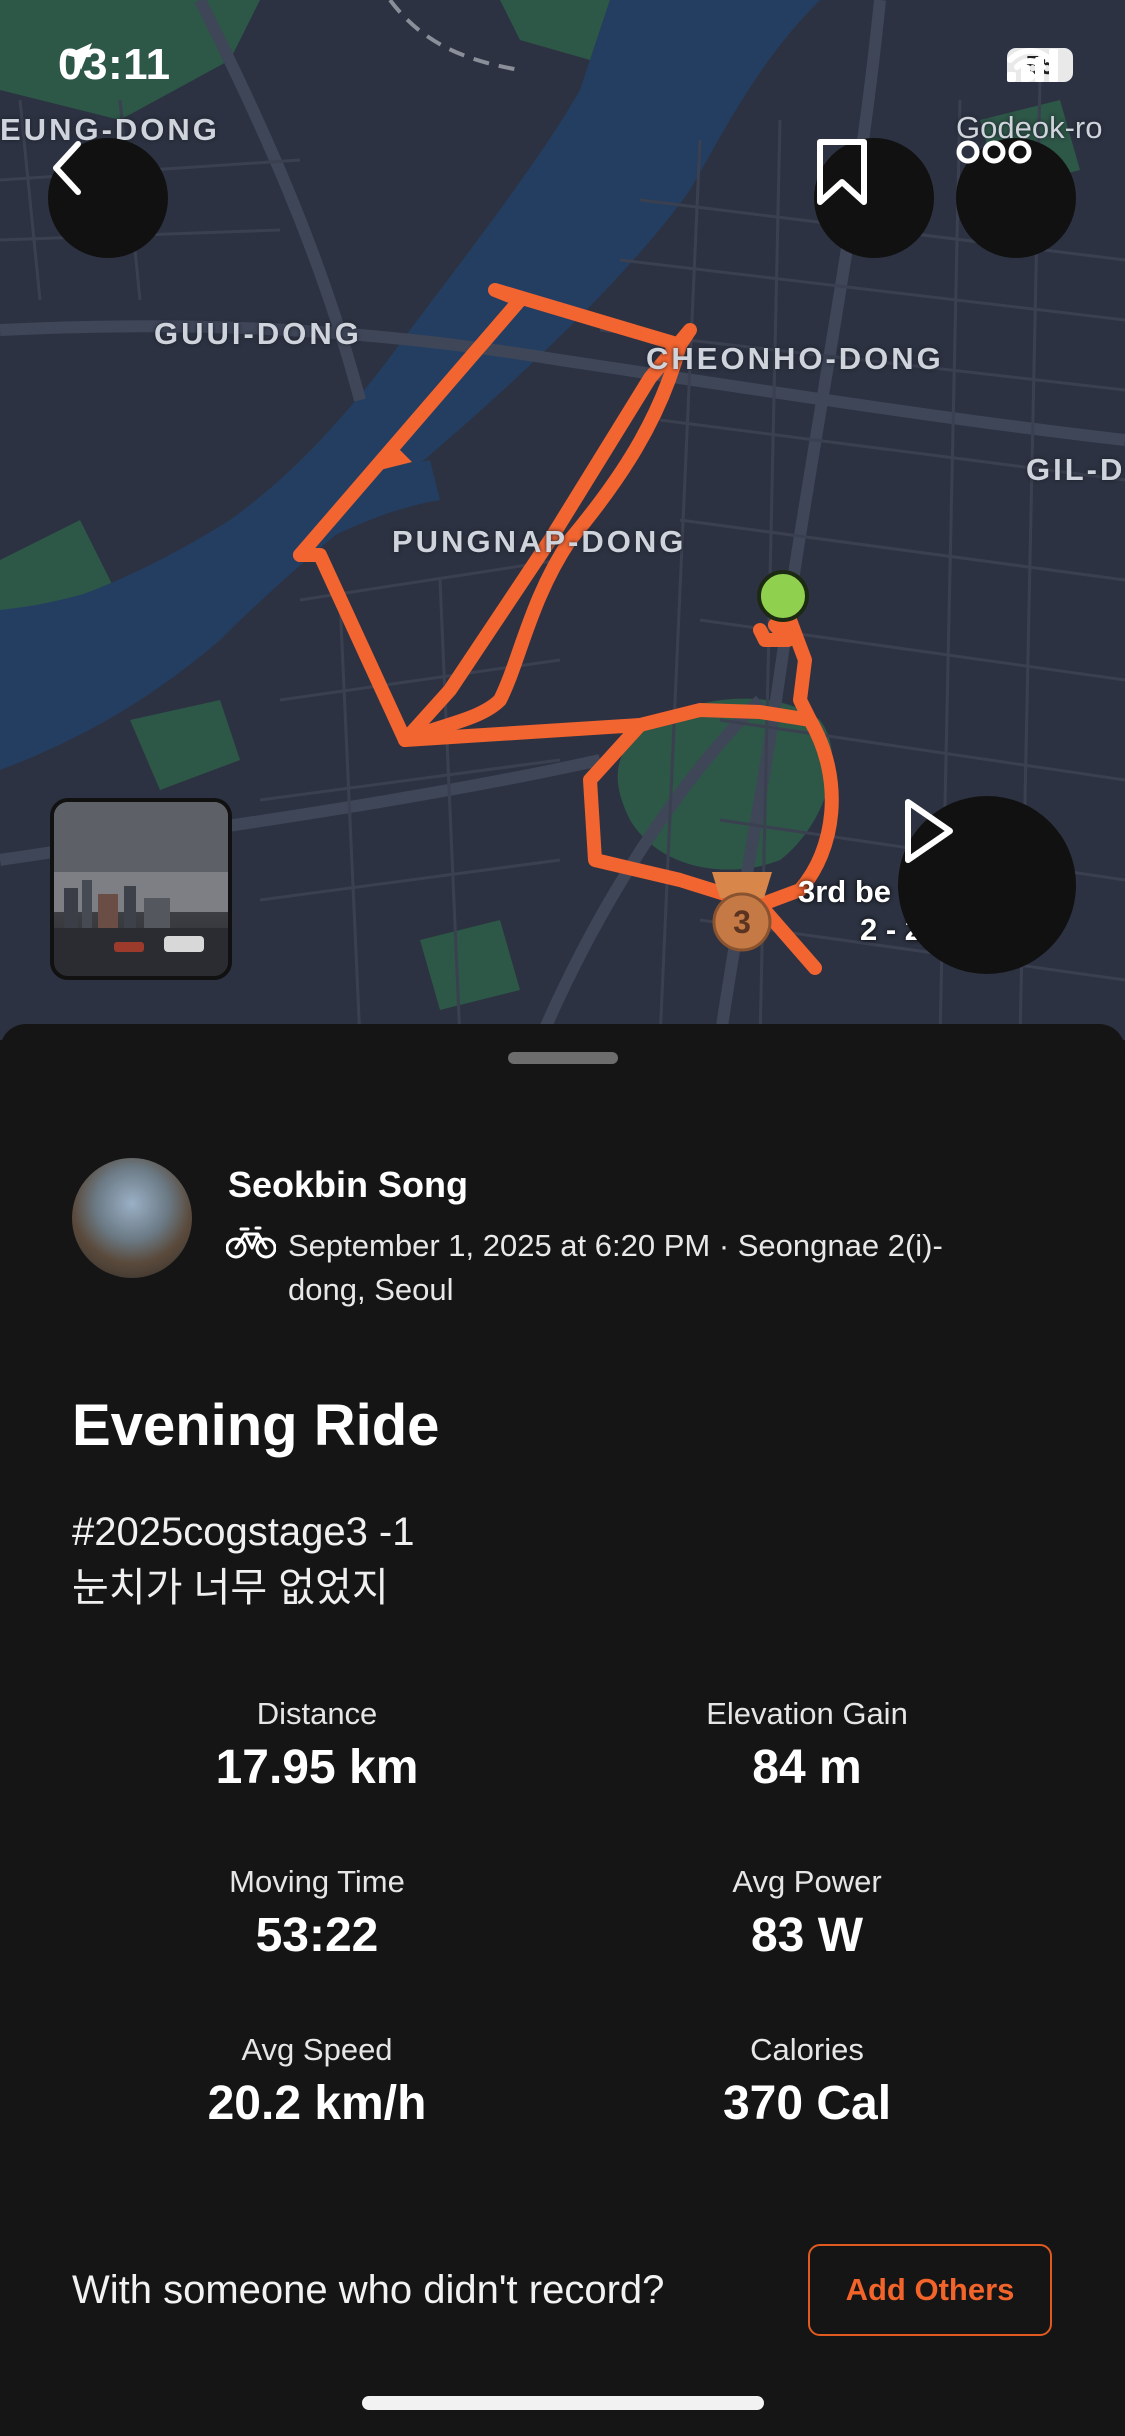  I want to click on stat-value: 83 W, so click(807, 1935).